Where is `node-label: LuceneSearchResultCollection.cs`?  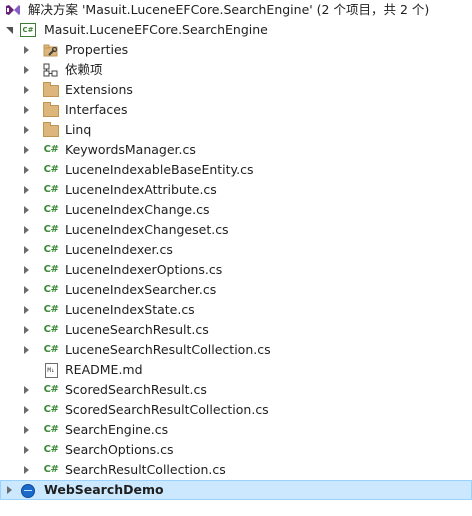 node-label: LuceneSearchResultCollection.cs is located at coordinates (168, 349).